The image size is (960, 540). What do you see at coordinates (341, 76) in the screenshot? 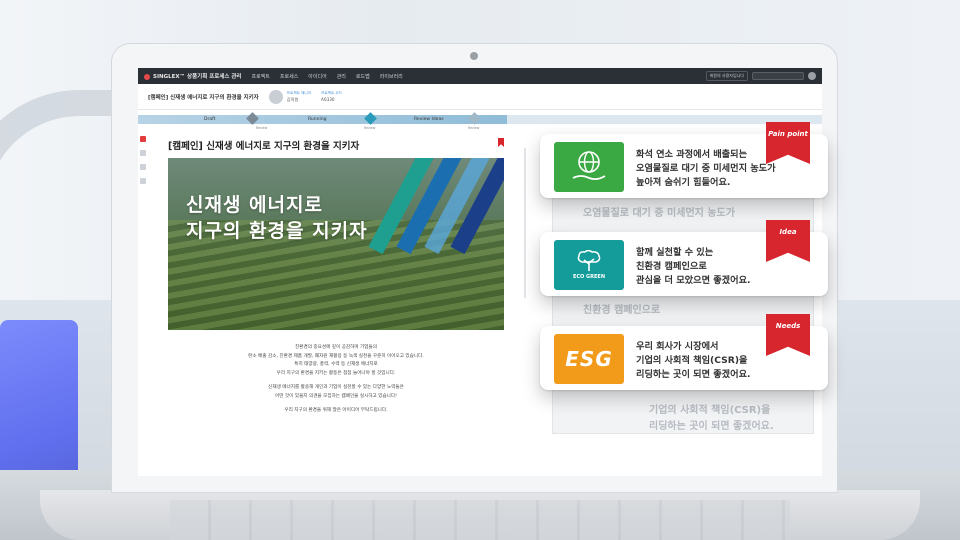
I see `nav-item-admin: 관리` at bounding box center [341, 76].